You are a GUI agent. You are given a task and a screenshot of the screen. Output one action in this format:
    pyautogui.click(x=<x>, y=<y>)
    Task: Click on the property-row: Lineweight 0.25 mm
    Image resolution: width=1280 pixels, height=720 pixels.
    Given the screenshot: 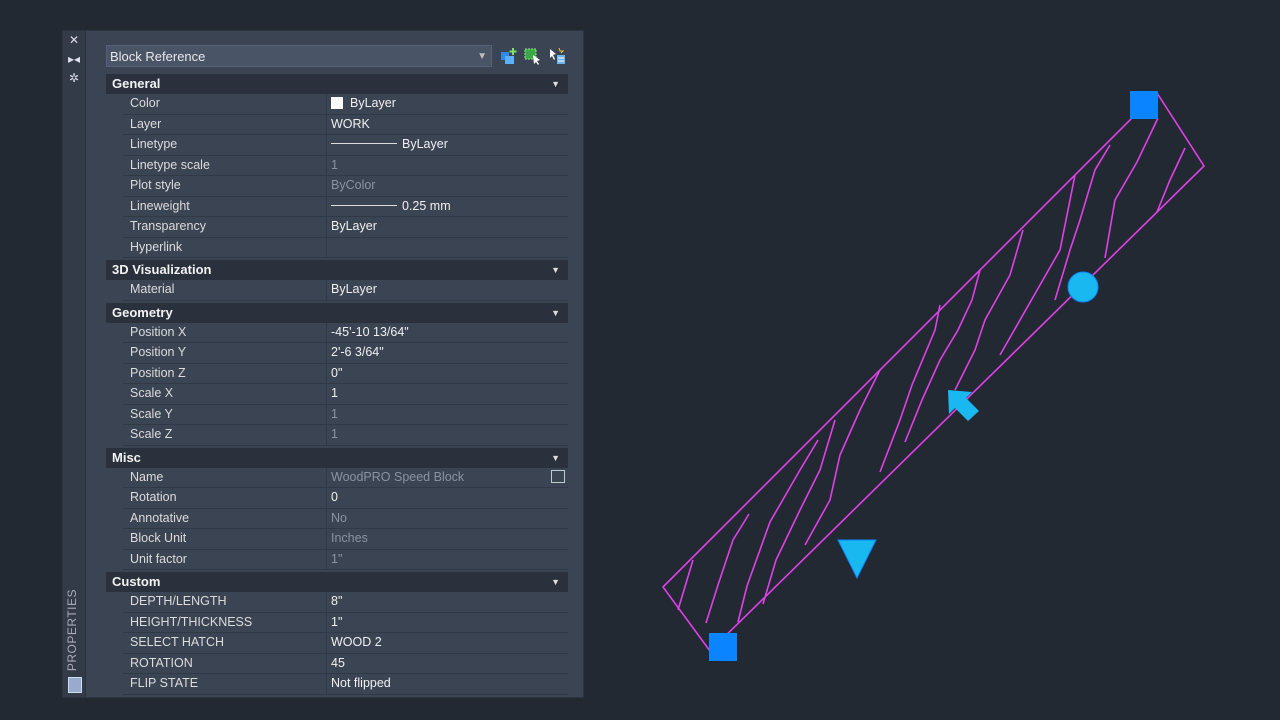 What is the action you would take?
    pyautogui.click(x=345, y=206)
    